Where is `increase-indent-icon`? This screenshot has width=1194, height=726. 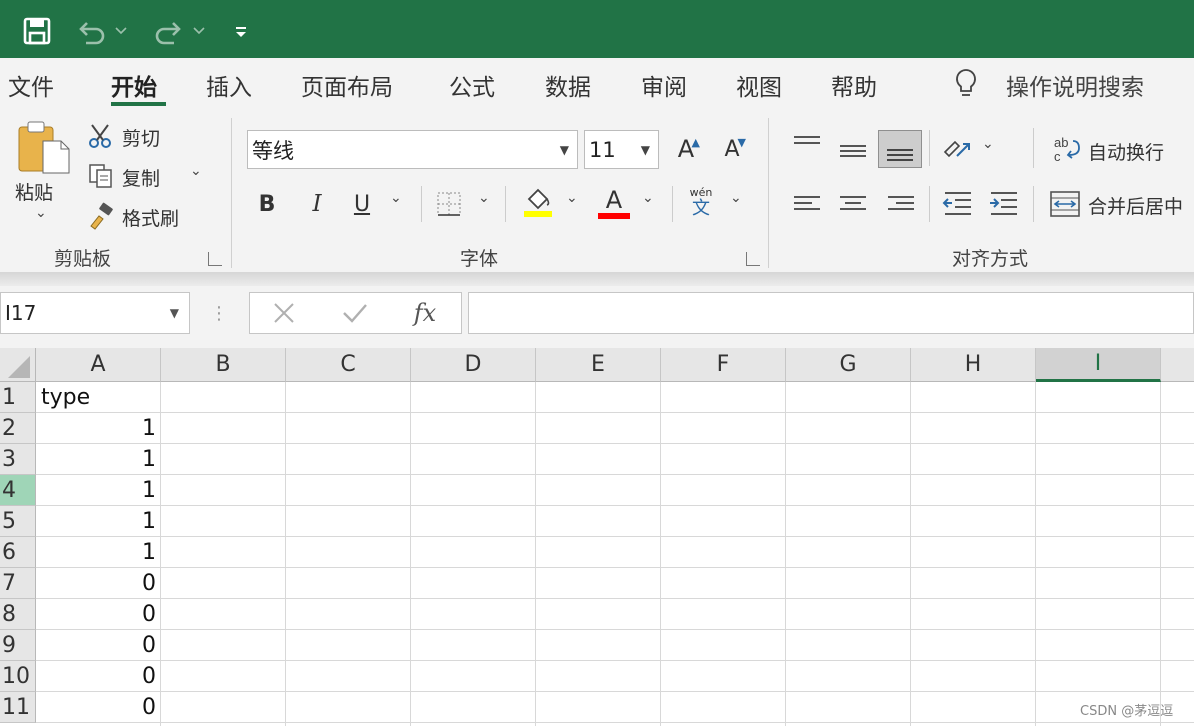
increase-indent-icon is located at coordinates (1004, 204).